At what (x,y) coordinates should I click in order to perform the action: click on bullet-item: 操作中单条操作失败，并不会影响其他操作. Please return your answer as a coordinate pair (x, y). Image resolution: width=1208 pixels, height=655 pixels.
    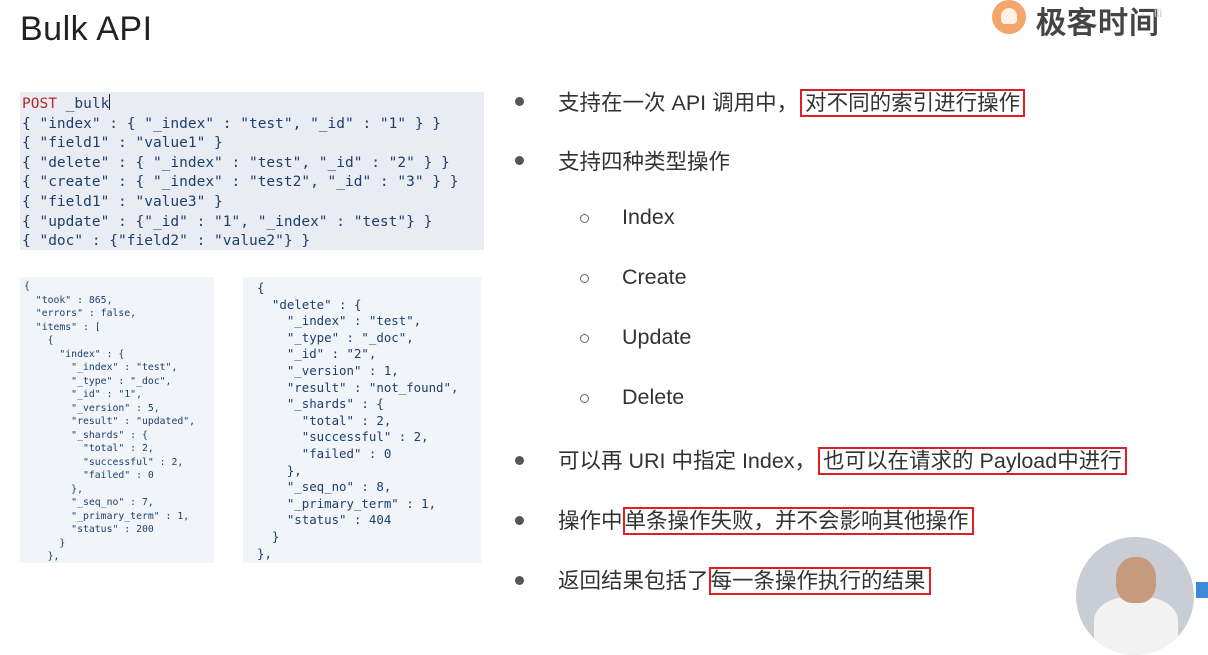
    Looking at the image, I should click on (766, 519).